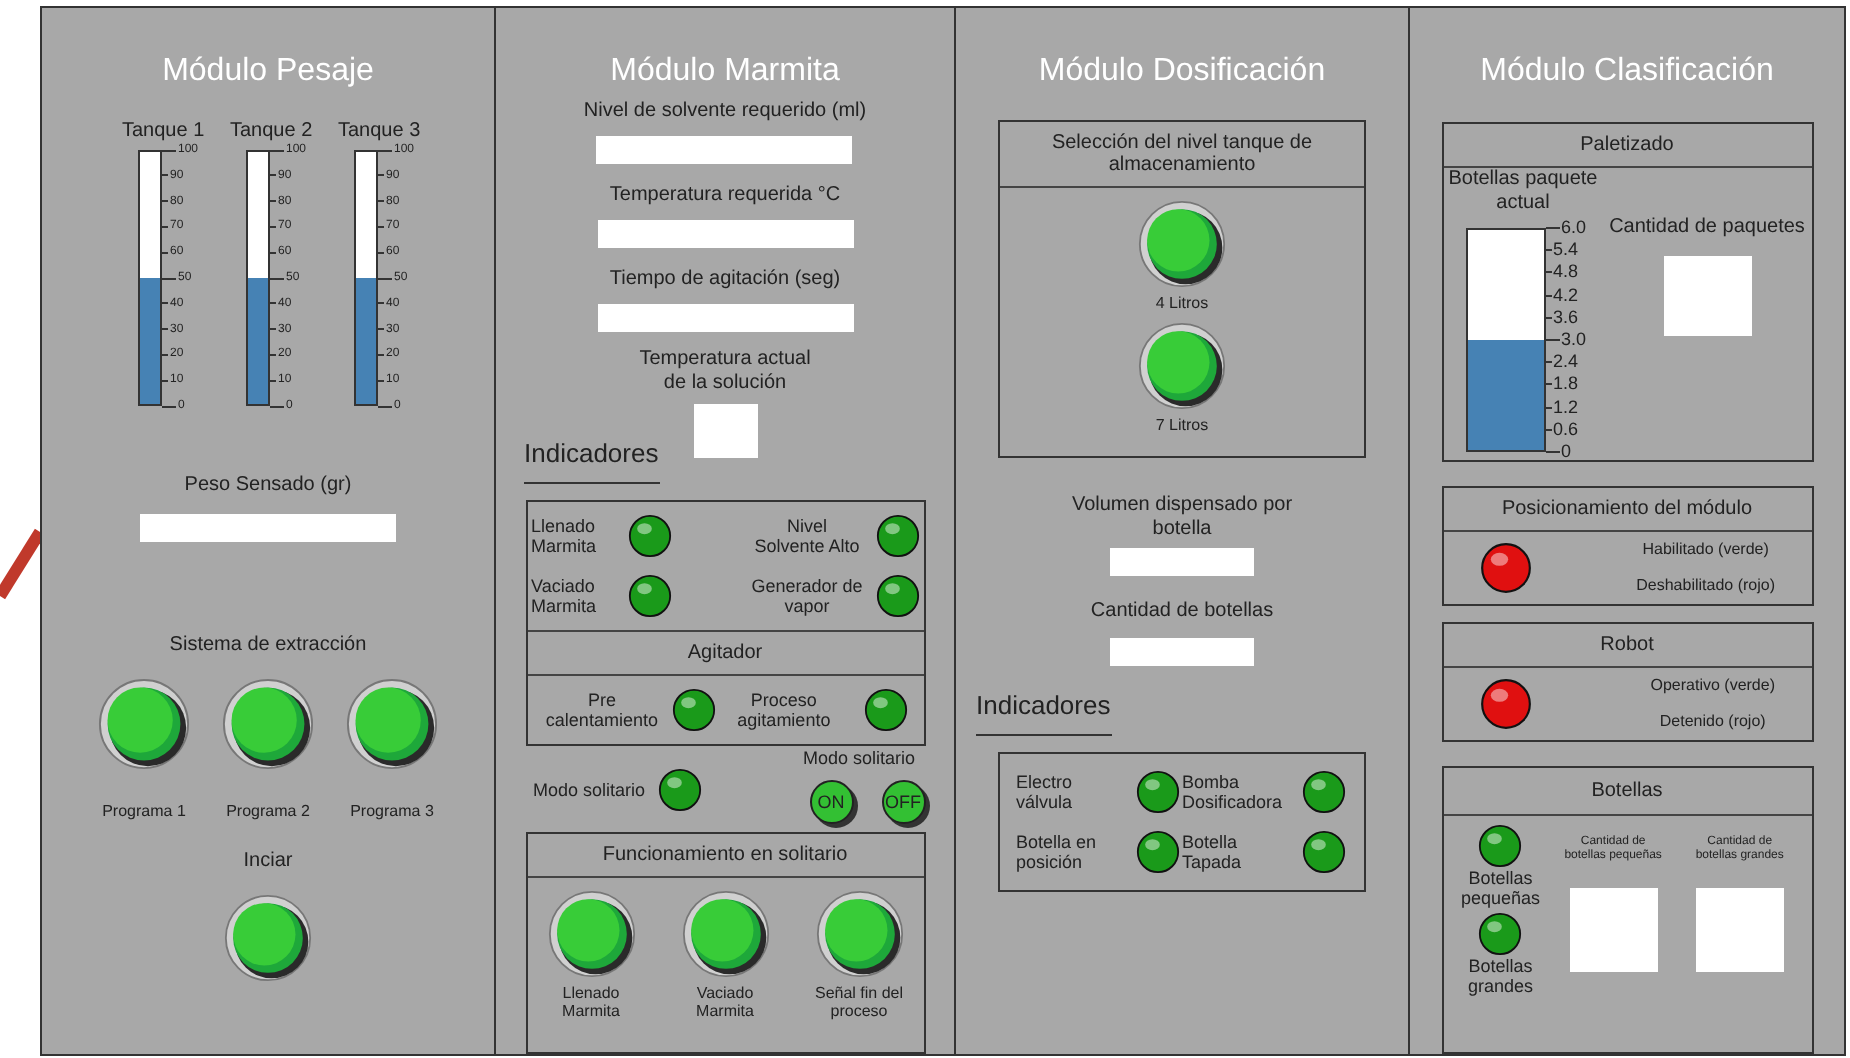  What do you see at coordinates (1627, 72) in the screenshot?
I see `module-title: Módulo Clasificación` at bounding box center [1627, 72].